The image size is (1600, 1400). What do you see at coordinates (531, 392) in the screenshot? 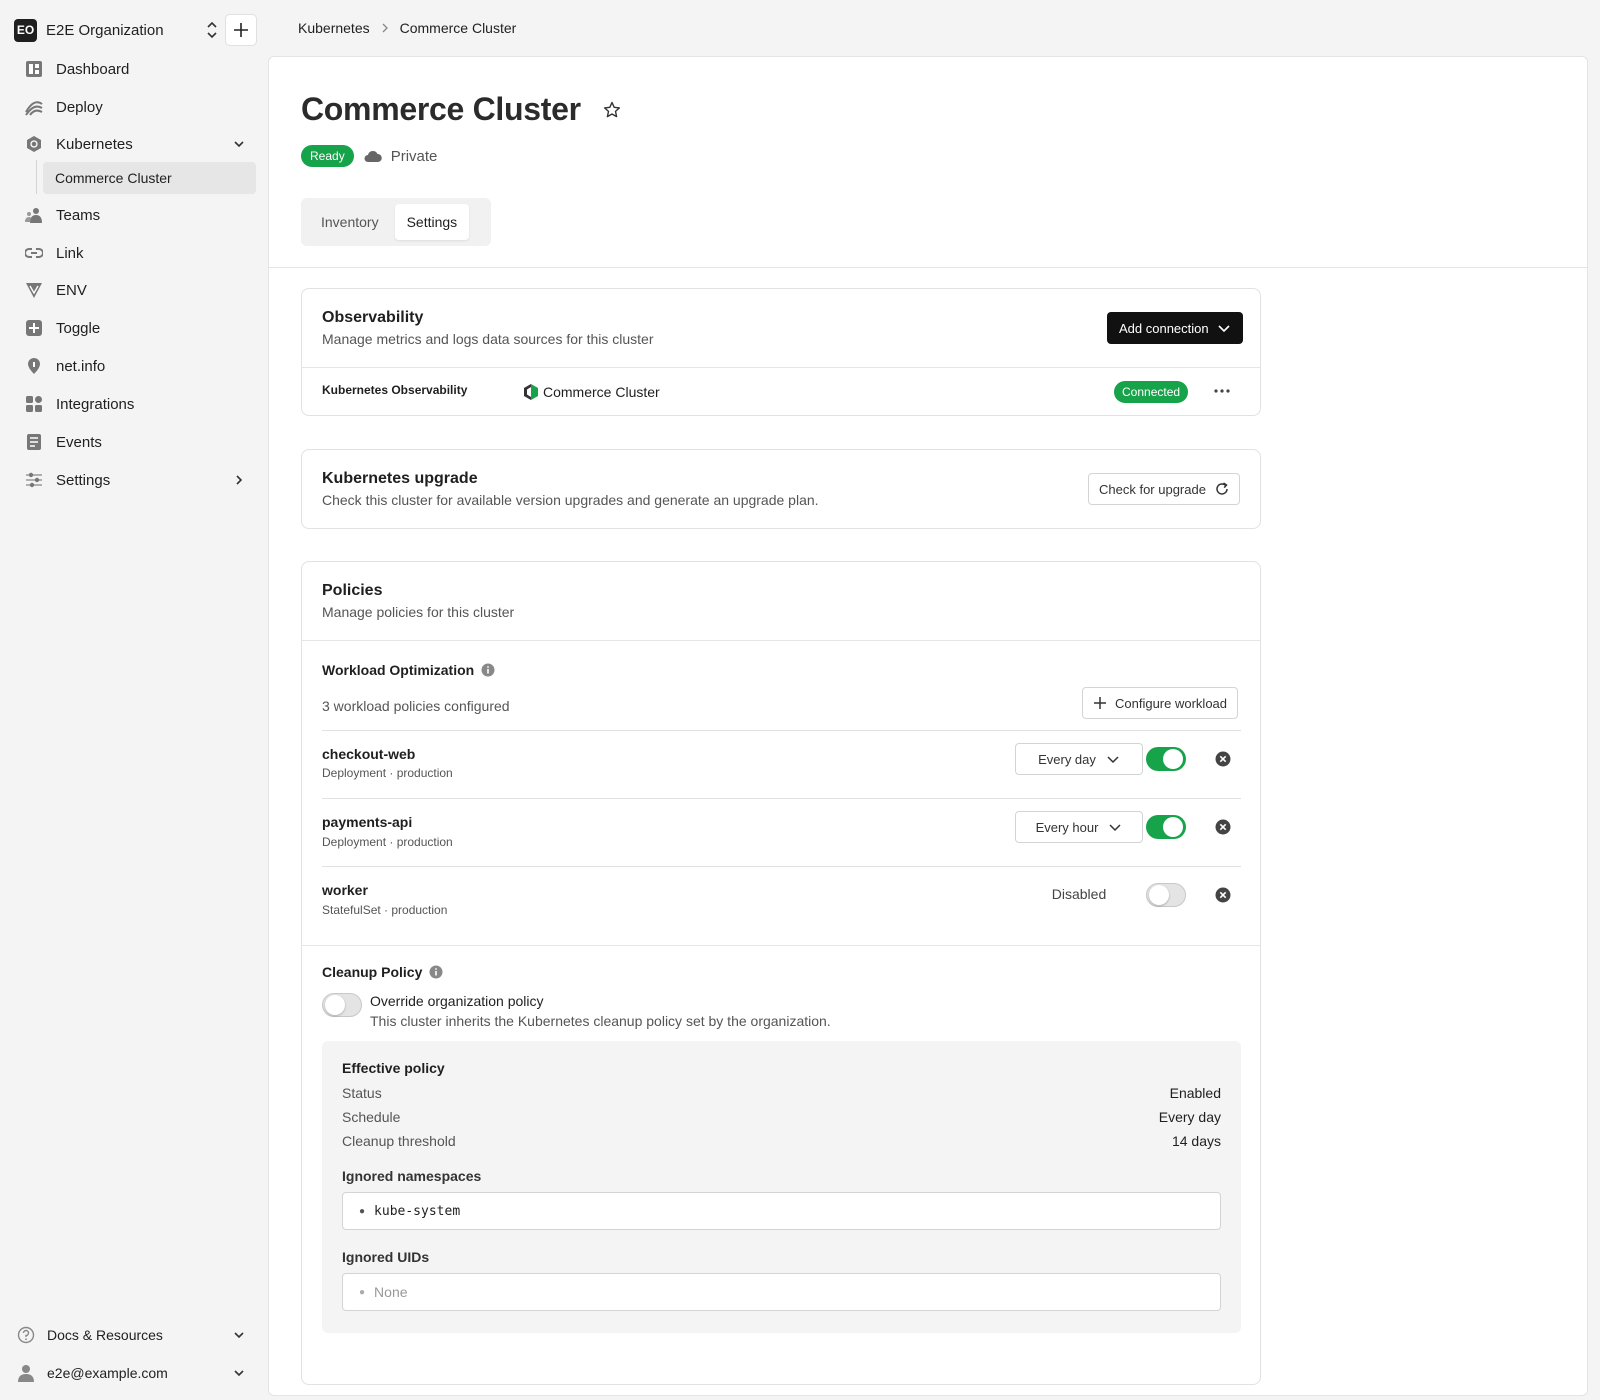
I see `cube-logo-icon` at bounding box center [531, 392].